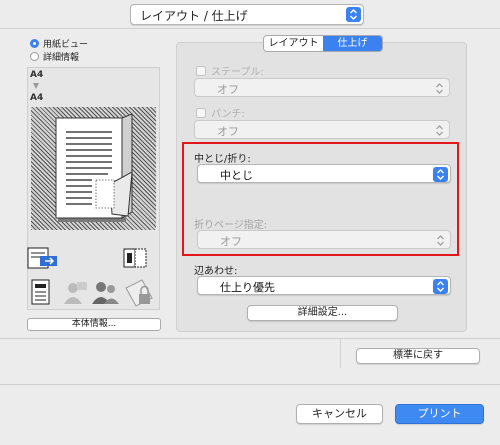  Describe the element at coordinates (250, 338) in the screenshot. I see `bottom-separator` at that location.